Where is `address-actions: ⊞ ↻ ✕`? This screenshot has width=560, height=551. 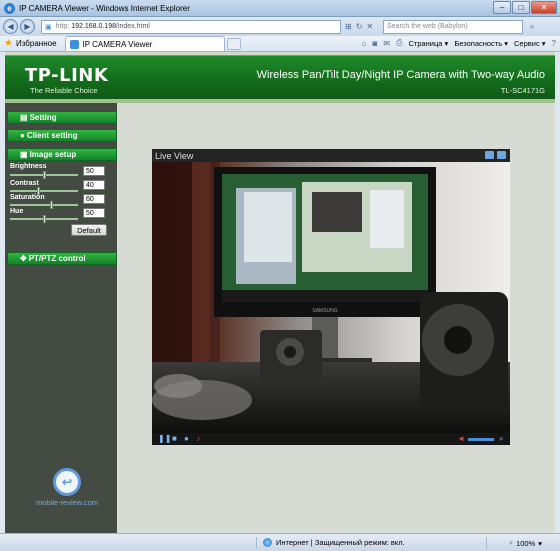 address-actions: ⊞ ↻ ✕ is located at coordinates (359, 26).